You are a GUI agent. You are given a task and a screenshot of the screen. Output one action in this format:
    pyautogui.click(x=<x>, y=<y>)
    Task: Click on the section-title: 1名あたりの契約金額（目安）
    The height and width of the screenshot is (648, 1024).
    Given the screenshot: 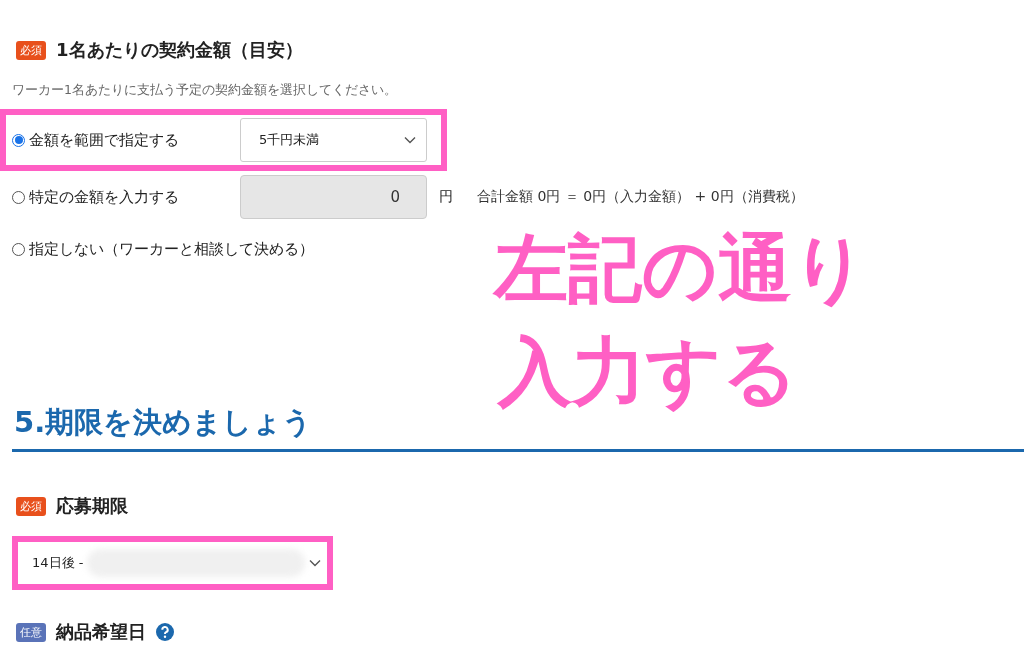 What is the action you would take?
    pyautogui.click(x=179, y=50)
    